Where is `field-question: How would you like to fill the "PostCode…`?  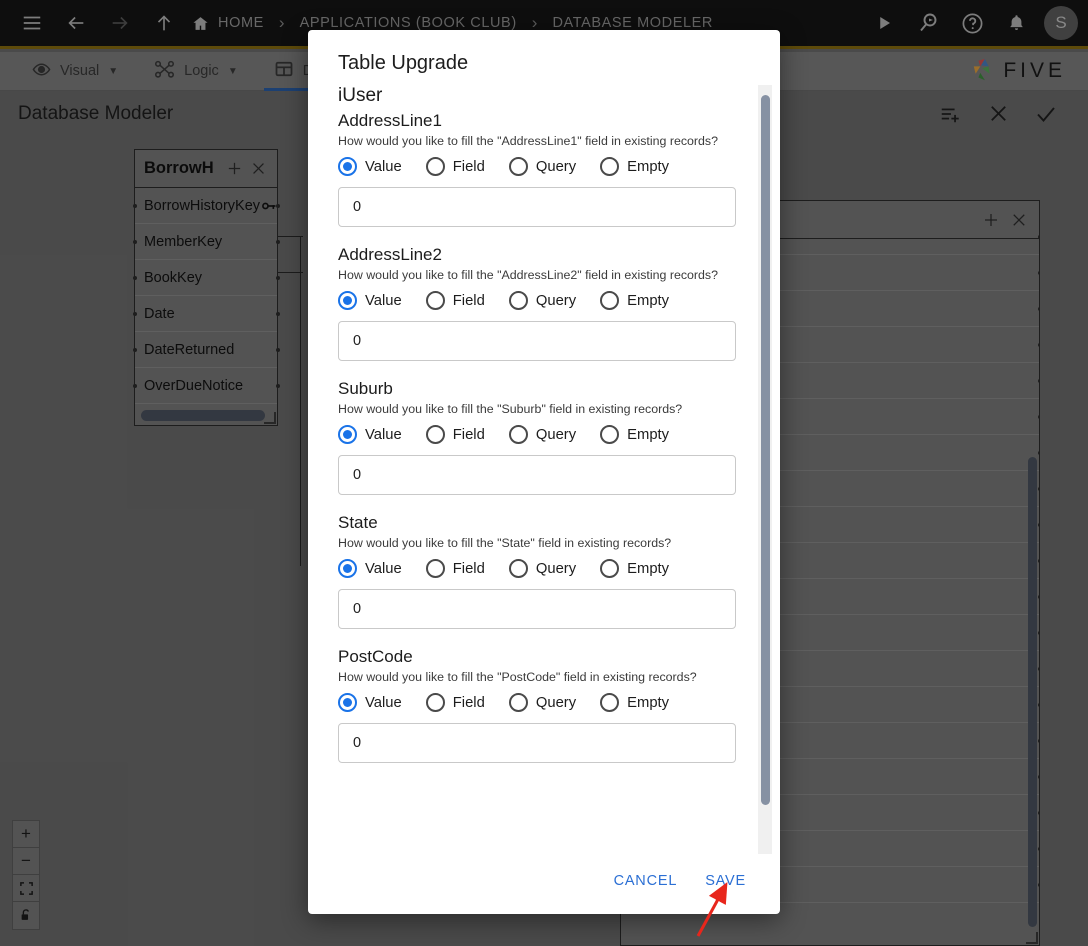 field-question: How would you like to fill the "PostCode… is located at coordinates (517, 677).